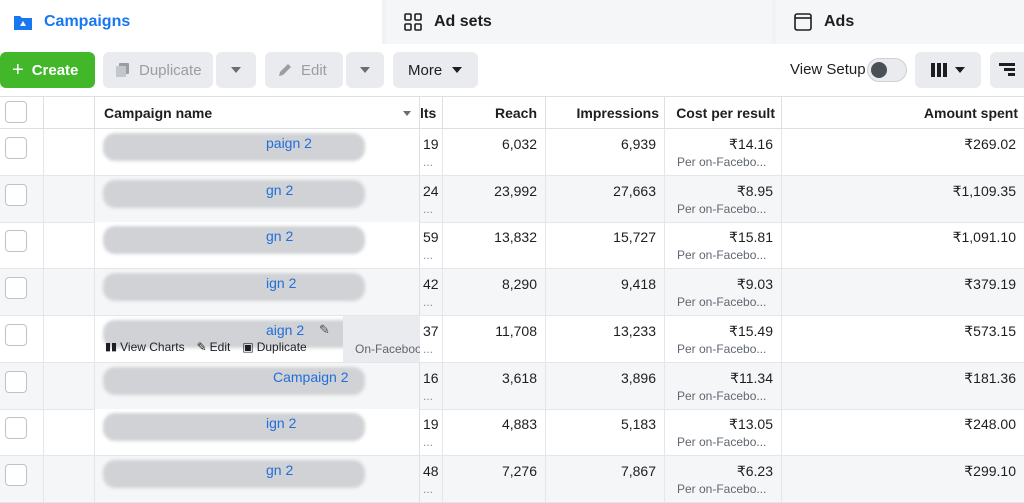  What do you see at coordinates (18, 70) in the screenshot?
I see `plus-icon: +` at bounding box center [18, 70].